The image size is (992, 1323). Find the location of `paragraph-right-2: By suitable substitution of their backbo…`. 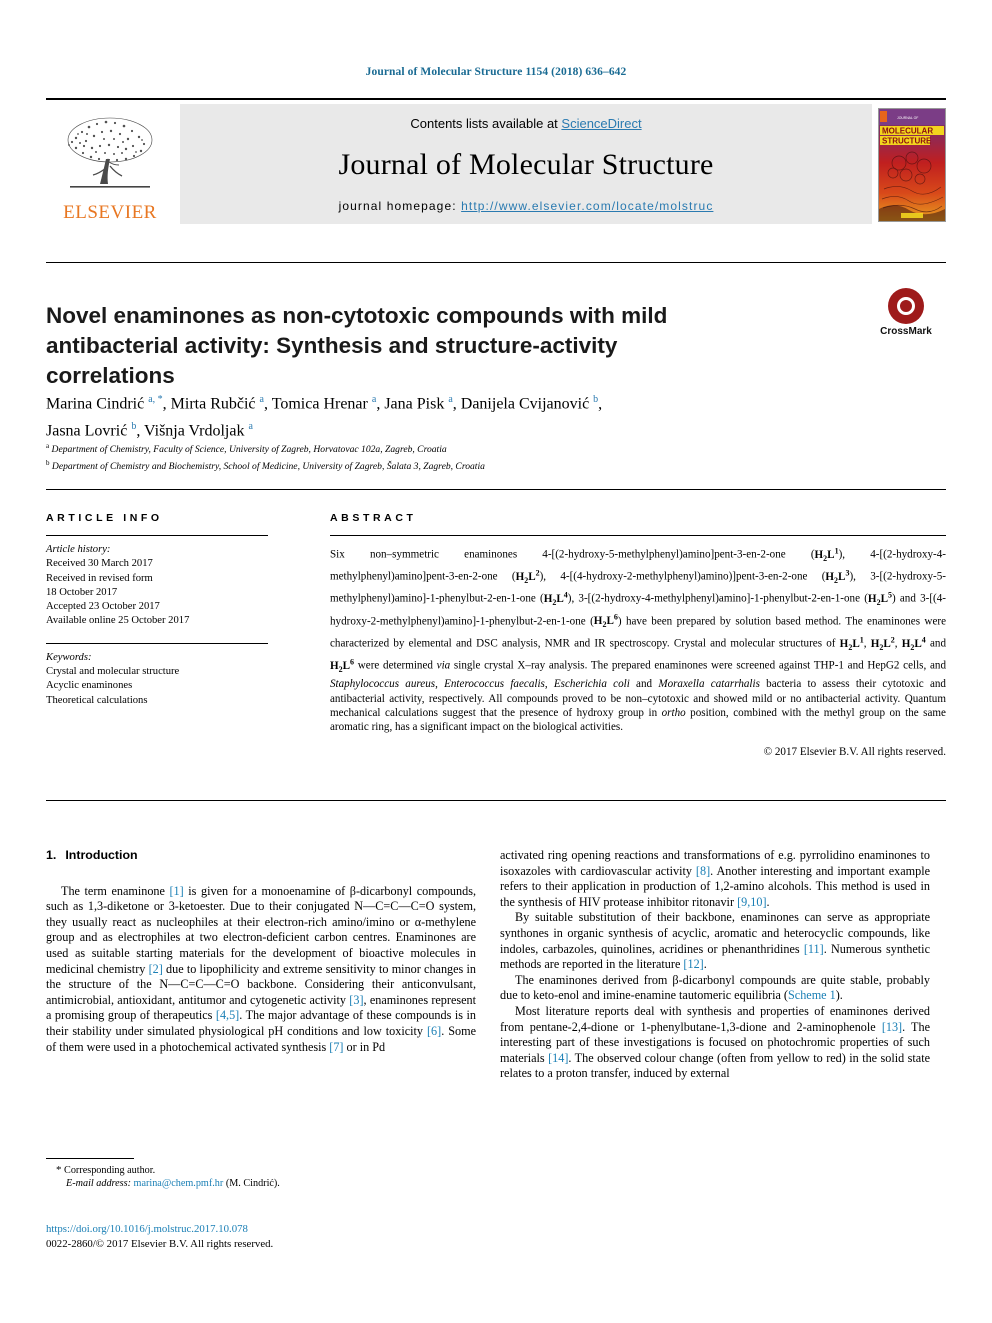

paragraph-right-2: By suitable substitution of their backbo… is located at coordinates (715, 941).